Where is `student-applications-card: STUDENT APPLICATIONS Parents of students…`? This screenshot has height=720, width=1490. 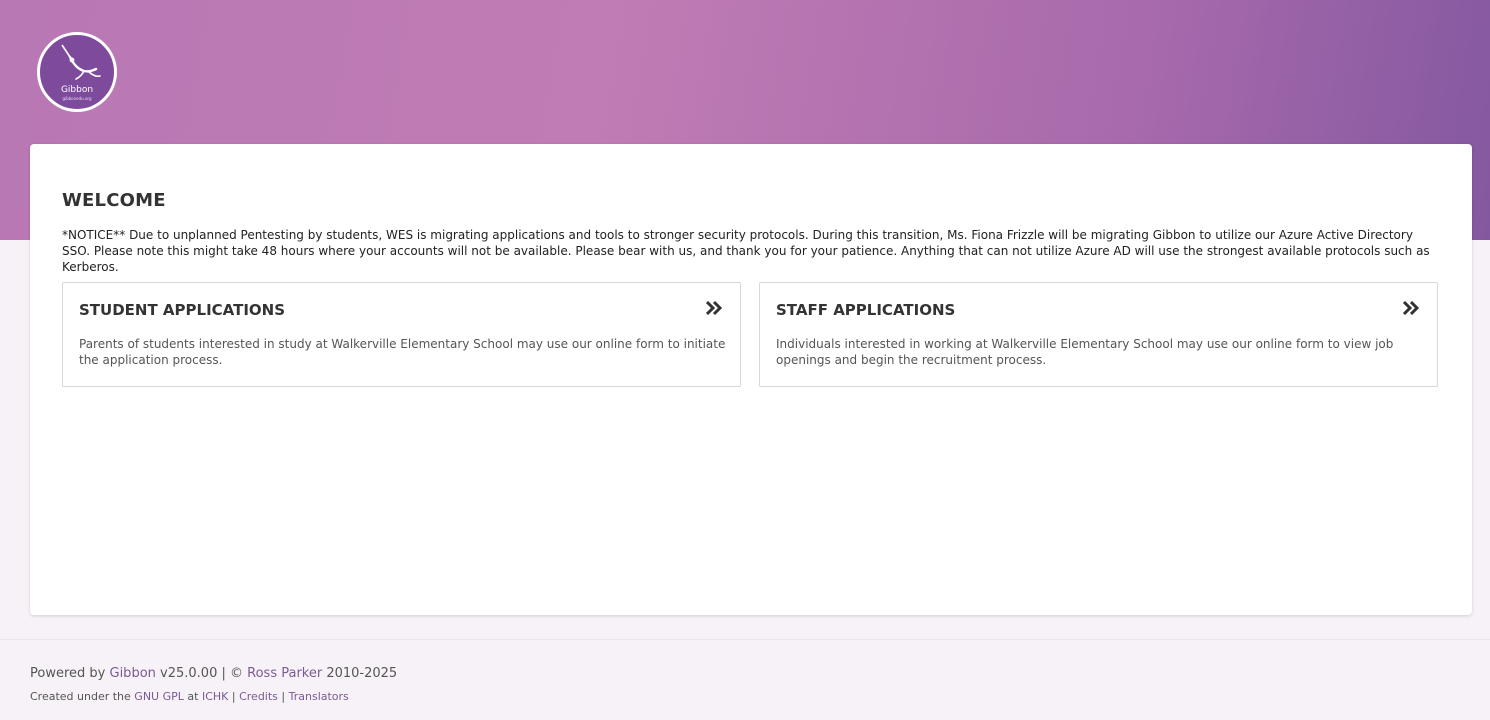
student-applications-card: STUDENT APPLICATIONS Parents of students… is located at coordinates (401, 334).